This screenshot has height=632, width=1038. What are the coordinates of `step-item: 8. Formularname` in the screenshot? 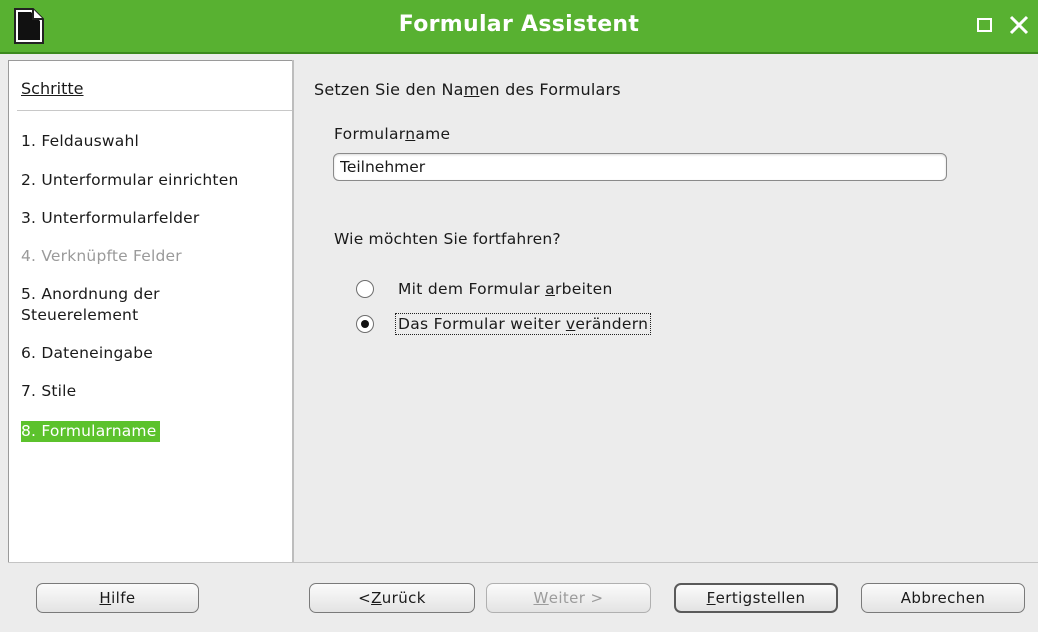 It's located at (91, 431).